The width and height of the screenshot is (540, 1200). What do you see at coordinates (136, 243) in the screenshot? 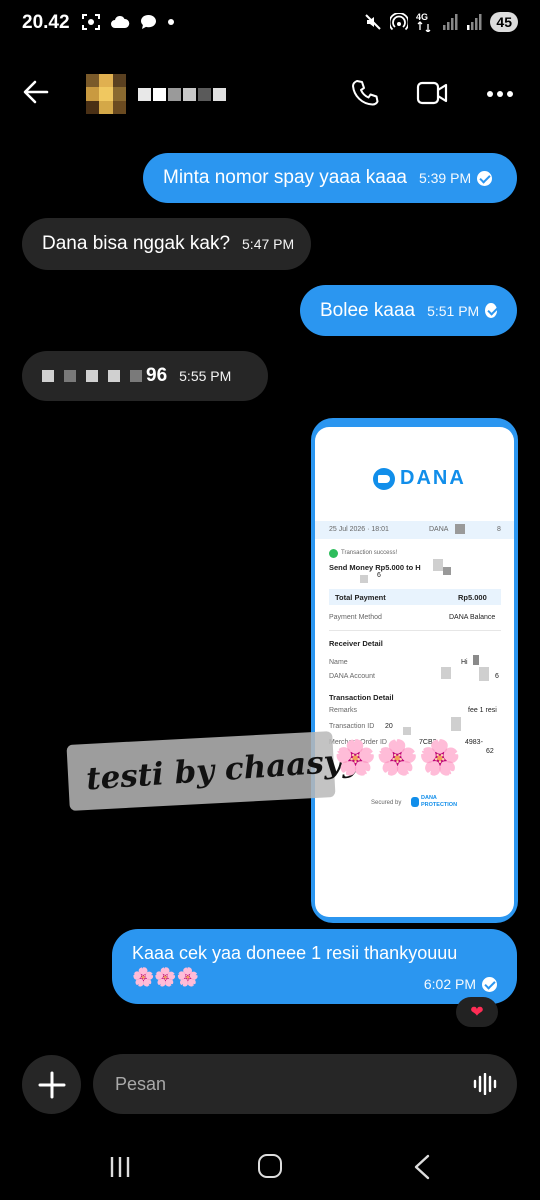
I see `message-text: Dana bisa nggak kak?` at bounding box center [136, 243].